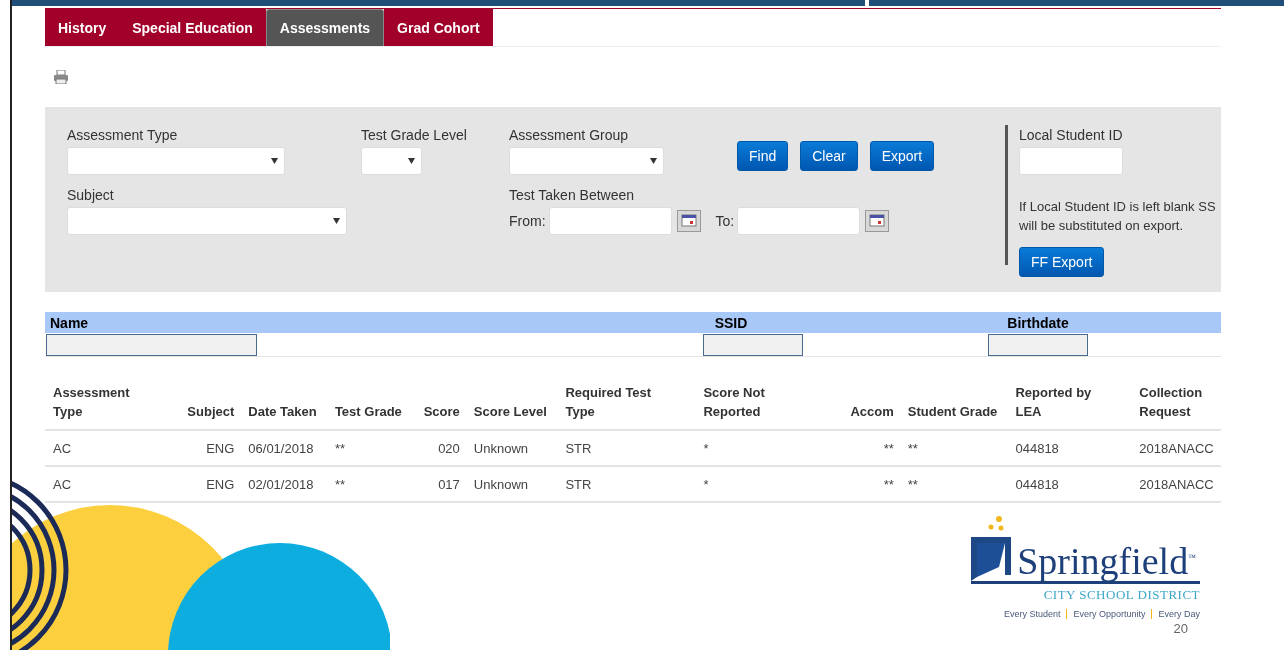 The image size is (1284, 650). Describe the element at coordinates (1171, 402) in the screenshot. I see `column-header: Collection Request` at that location.